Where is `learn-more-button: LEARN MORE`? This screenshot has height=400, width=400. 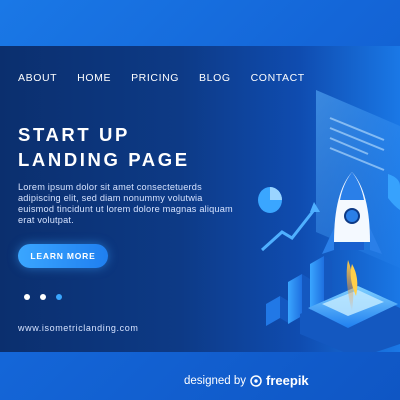 learn-more-button: LEARN MORE is located at coordinates (63, 256).